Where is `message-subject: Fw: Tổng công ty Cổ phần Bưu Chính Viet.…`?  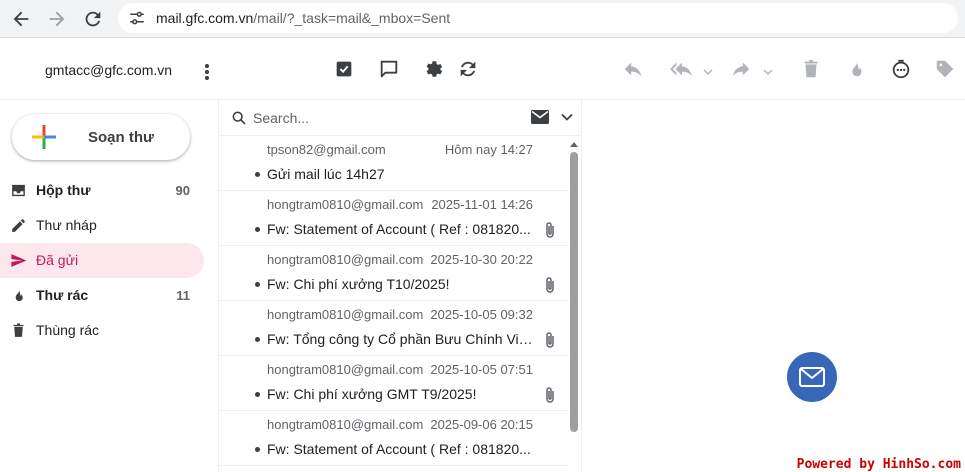 message-subject: Fw: Tổng công ty Cổ phần Bưu Chính Viet.… is located at coordinates (402, 339).